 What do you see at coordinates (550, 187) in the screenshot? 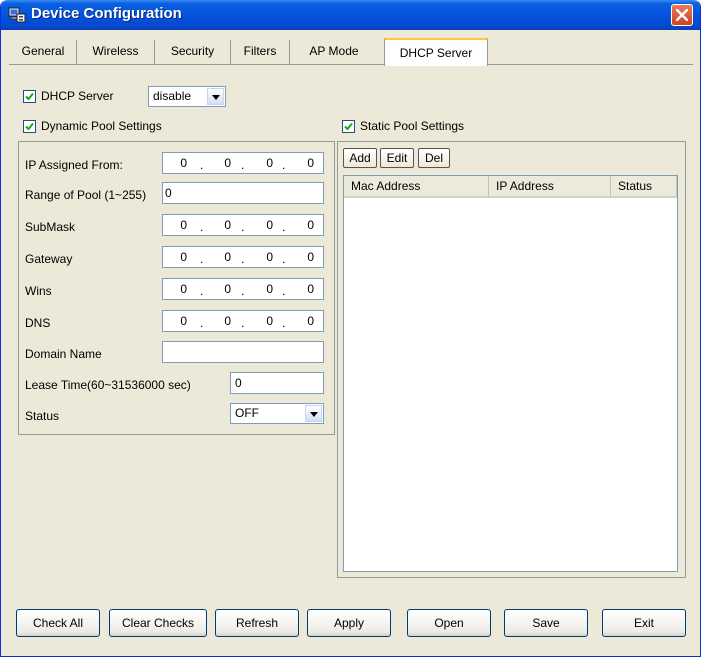
I see `column-header-ip-address: IP Address` at bounding box center [550, 187].